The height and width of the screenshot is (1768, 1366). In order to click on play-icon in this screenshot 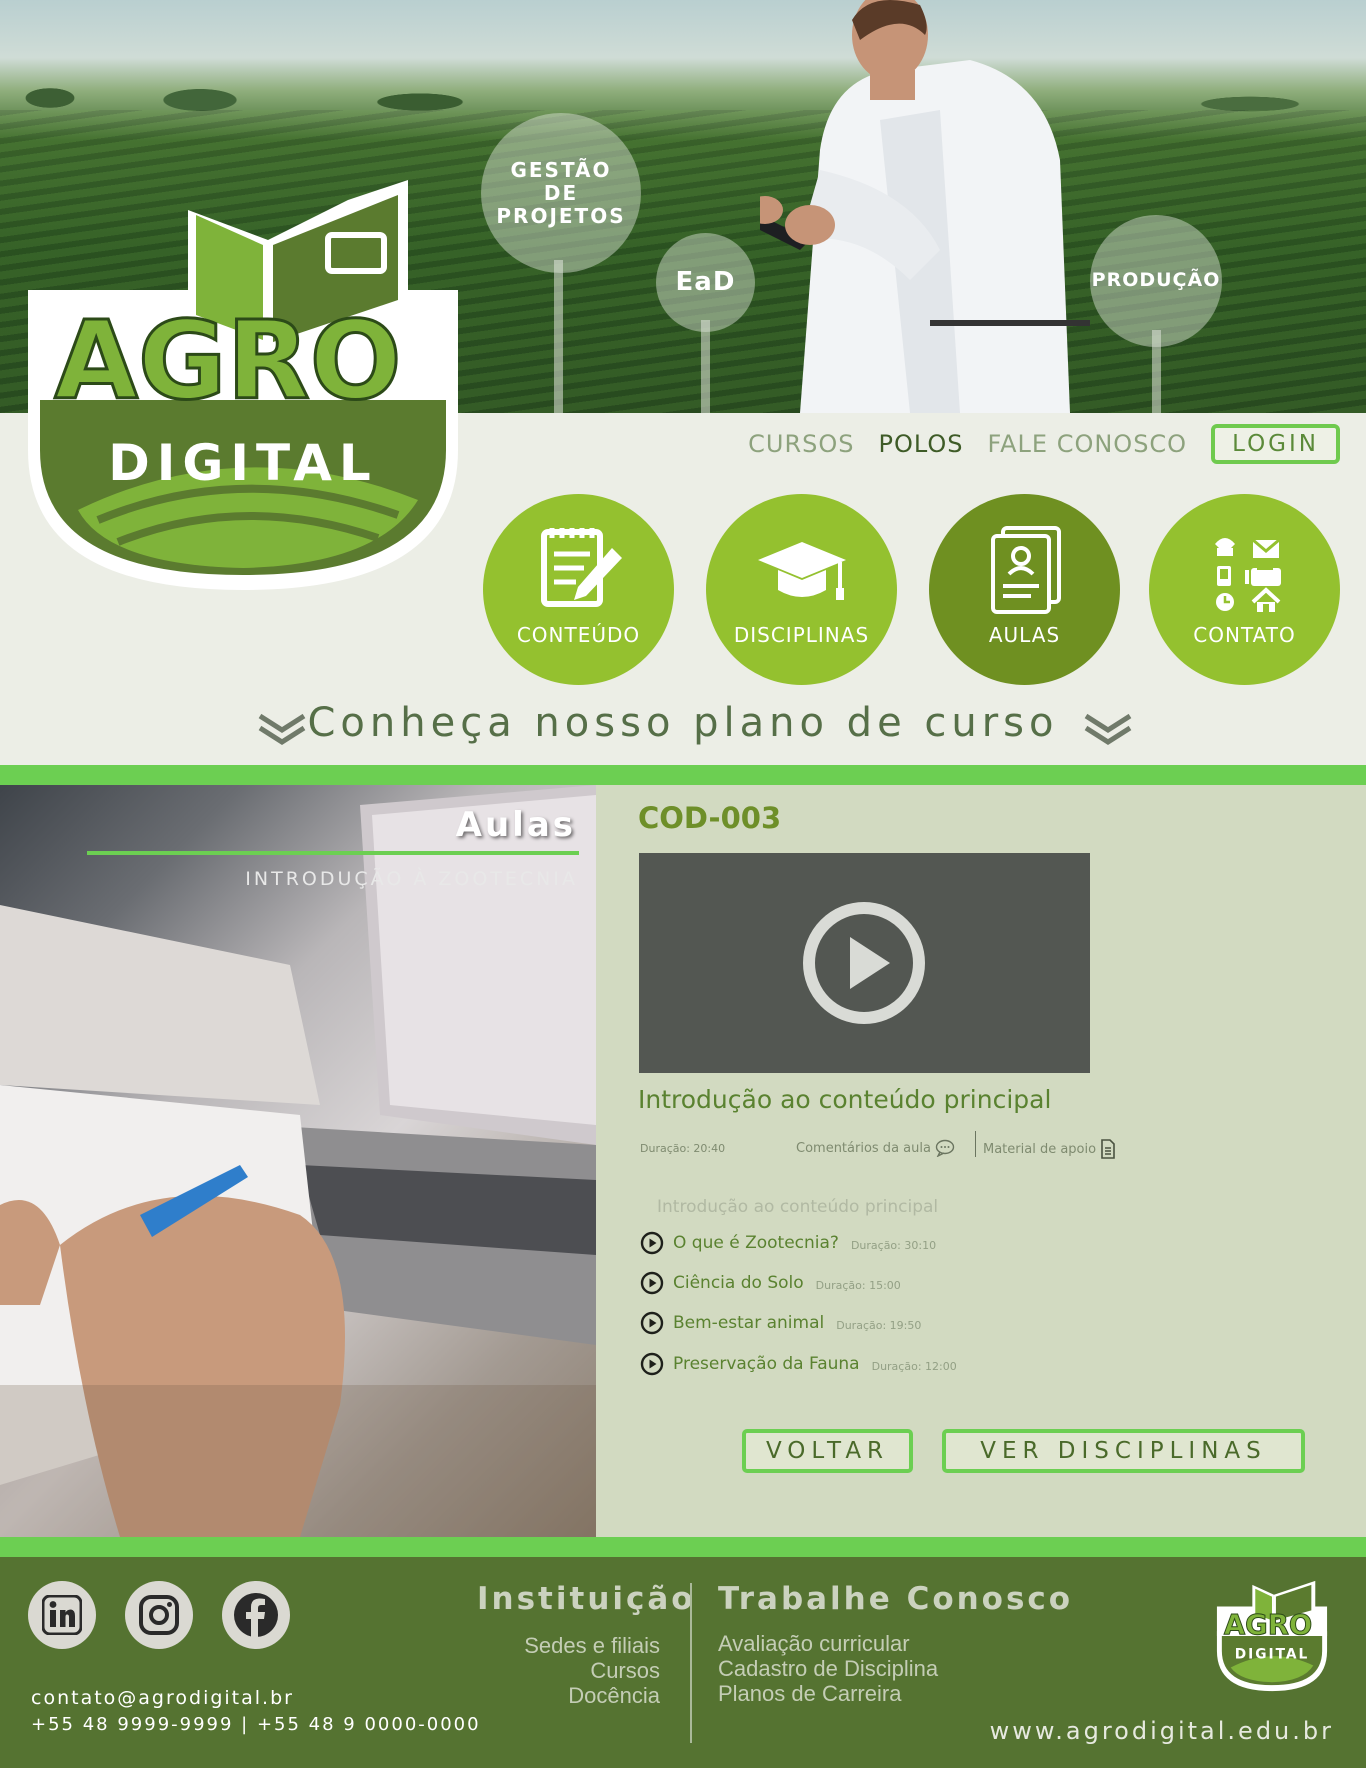, I will do `click(864, 963)`.